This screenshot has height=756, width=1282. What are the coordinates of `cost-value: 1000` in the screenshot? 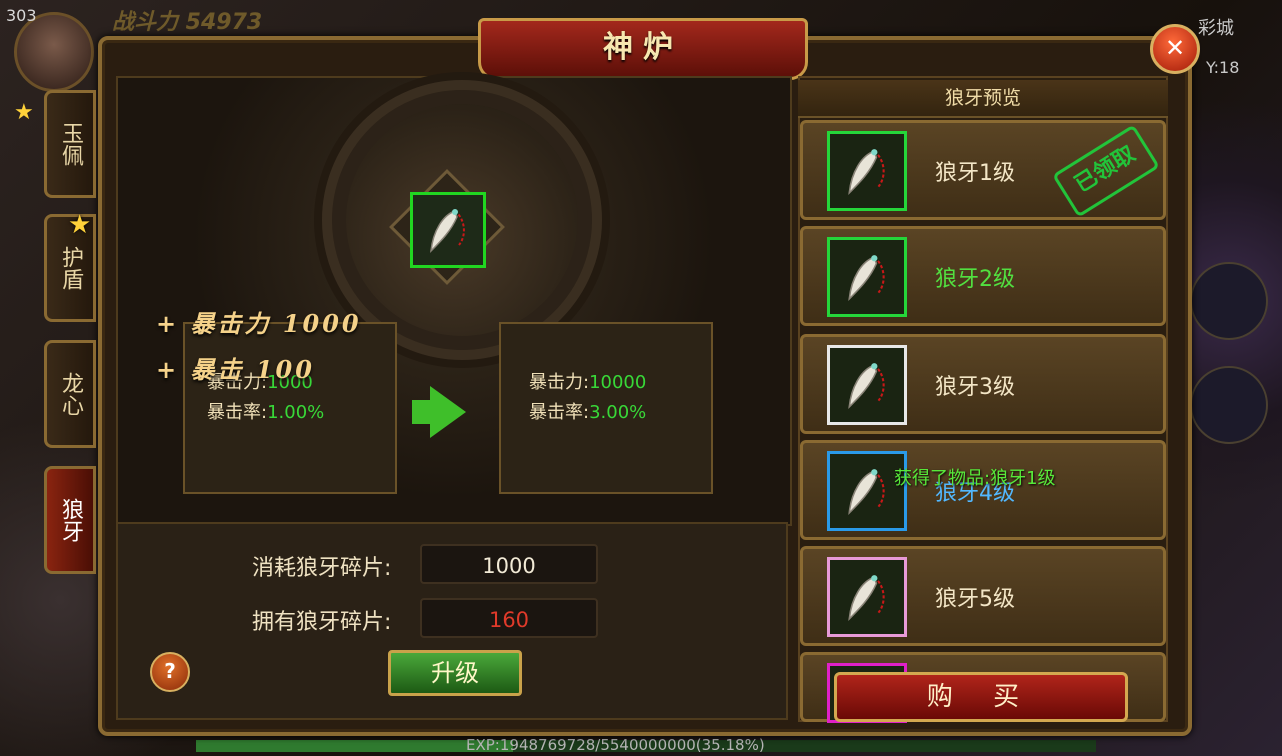 It's located at (509, 564).